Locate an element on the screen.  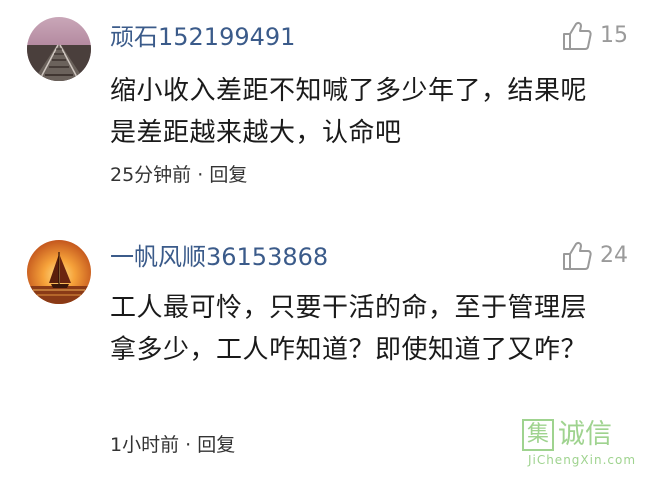
comment-meta: 1小时前 · 回复 is located at coordinates (172, 445).